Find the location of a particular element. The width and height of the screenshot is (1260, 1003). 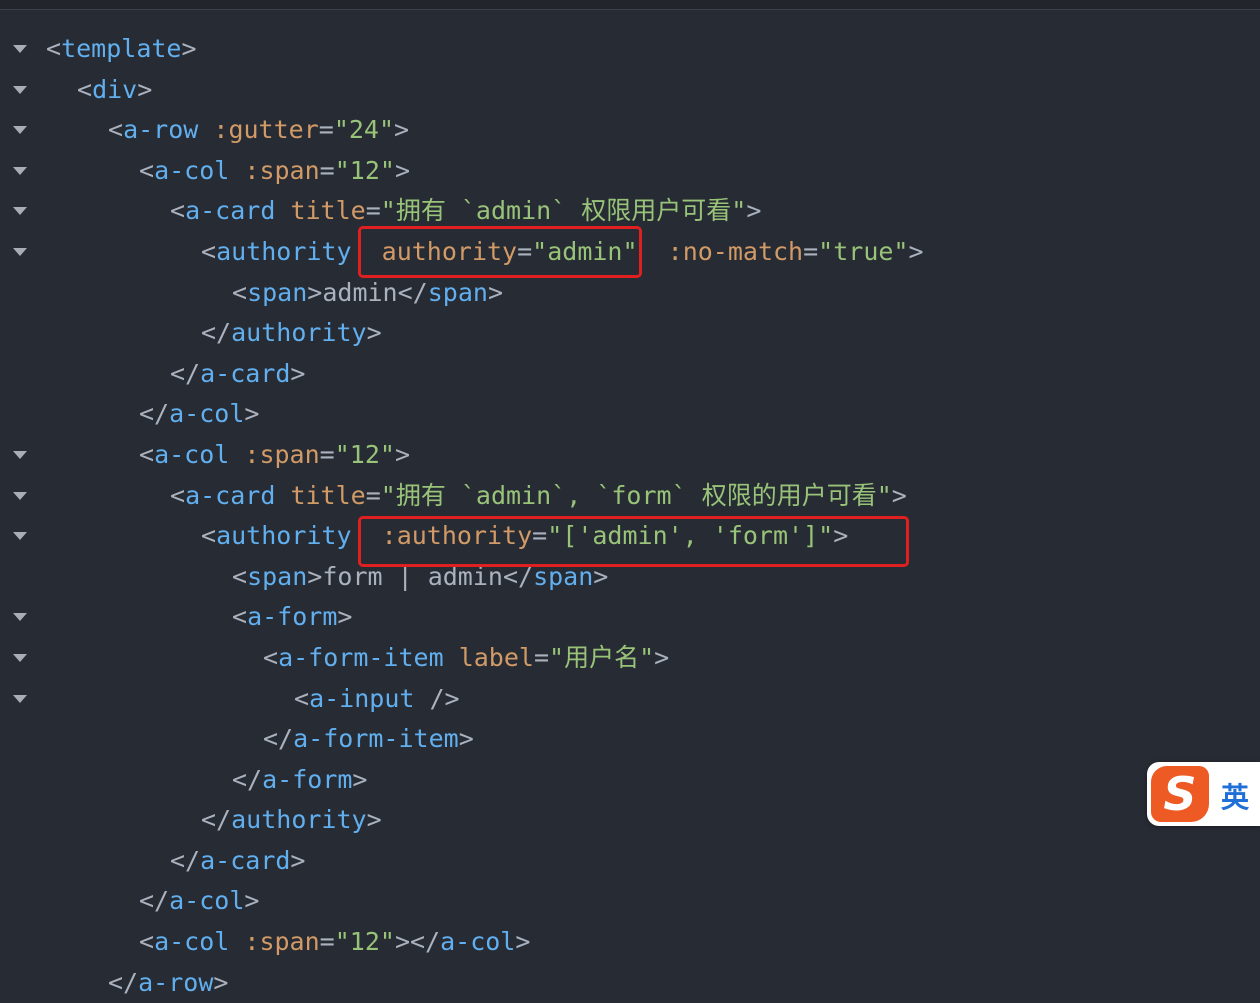

code-token-tag: template is located at coordinates (121, 48).